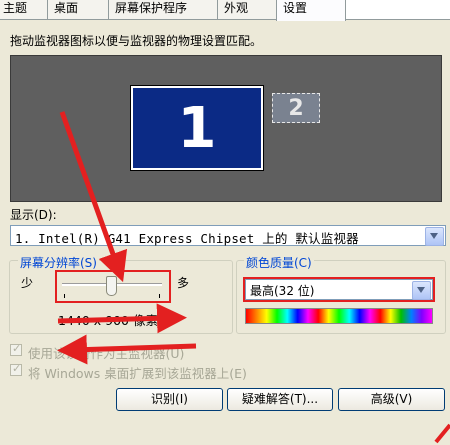  What do you see at coordinates (311, 10) in the screenshot?
I see `tab-settings: 设置` at bounding box center [311, 10].